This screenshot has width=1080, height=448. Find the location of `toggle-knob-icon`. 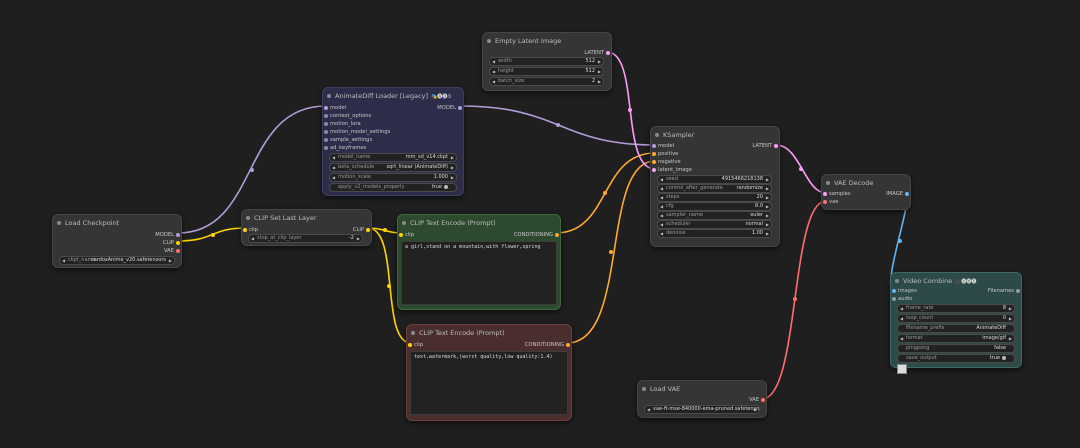

toggle-knob-icon is located at coordinates (1004, 357).